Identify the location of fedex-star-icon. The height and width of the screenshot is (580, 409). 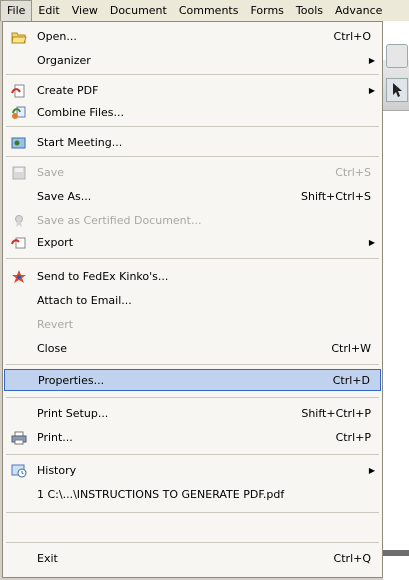
(19, 277).